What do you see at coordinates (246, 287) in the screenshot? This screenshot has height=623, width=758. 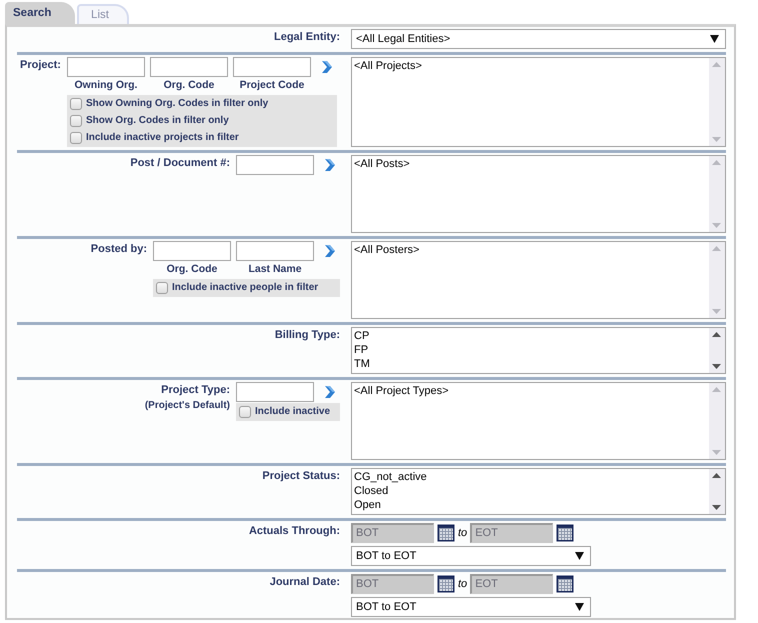 I see `checkbox-option: Include inactive people in filter` at bounding box center [246, 287].